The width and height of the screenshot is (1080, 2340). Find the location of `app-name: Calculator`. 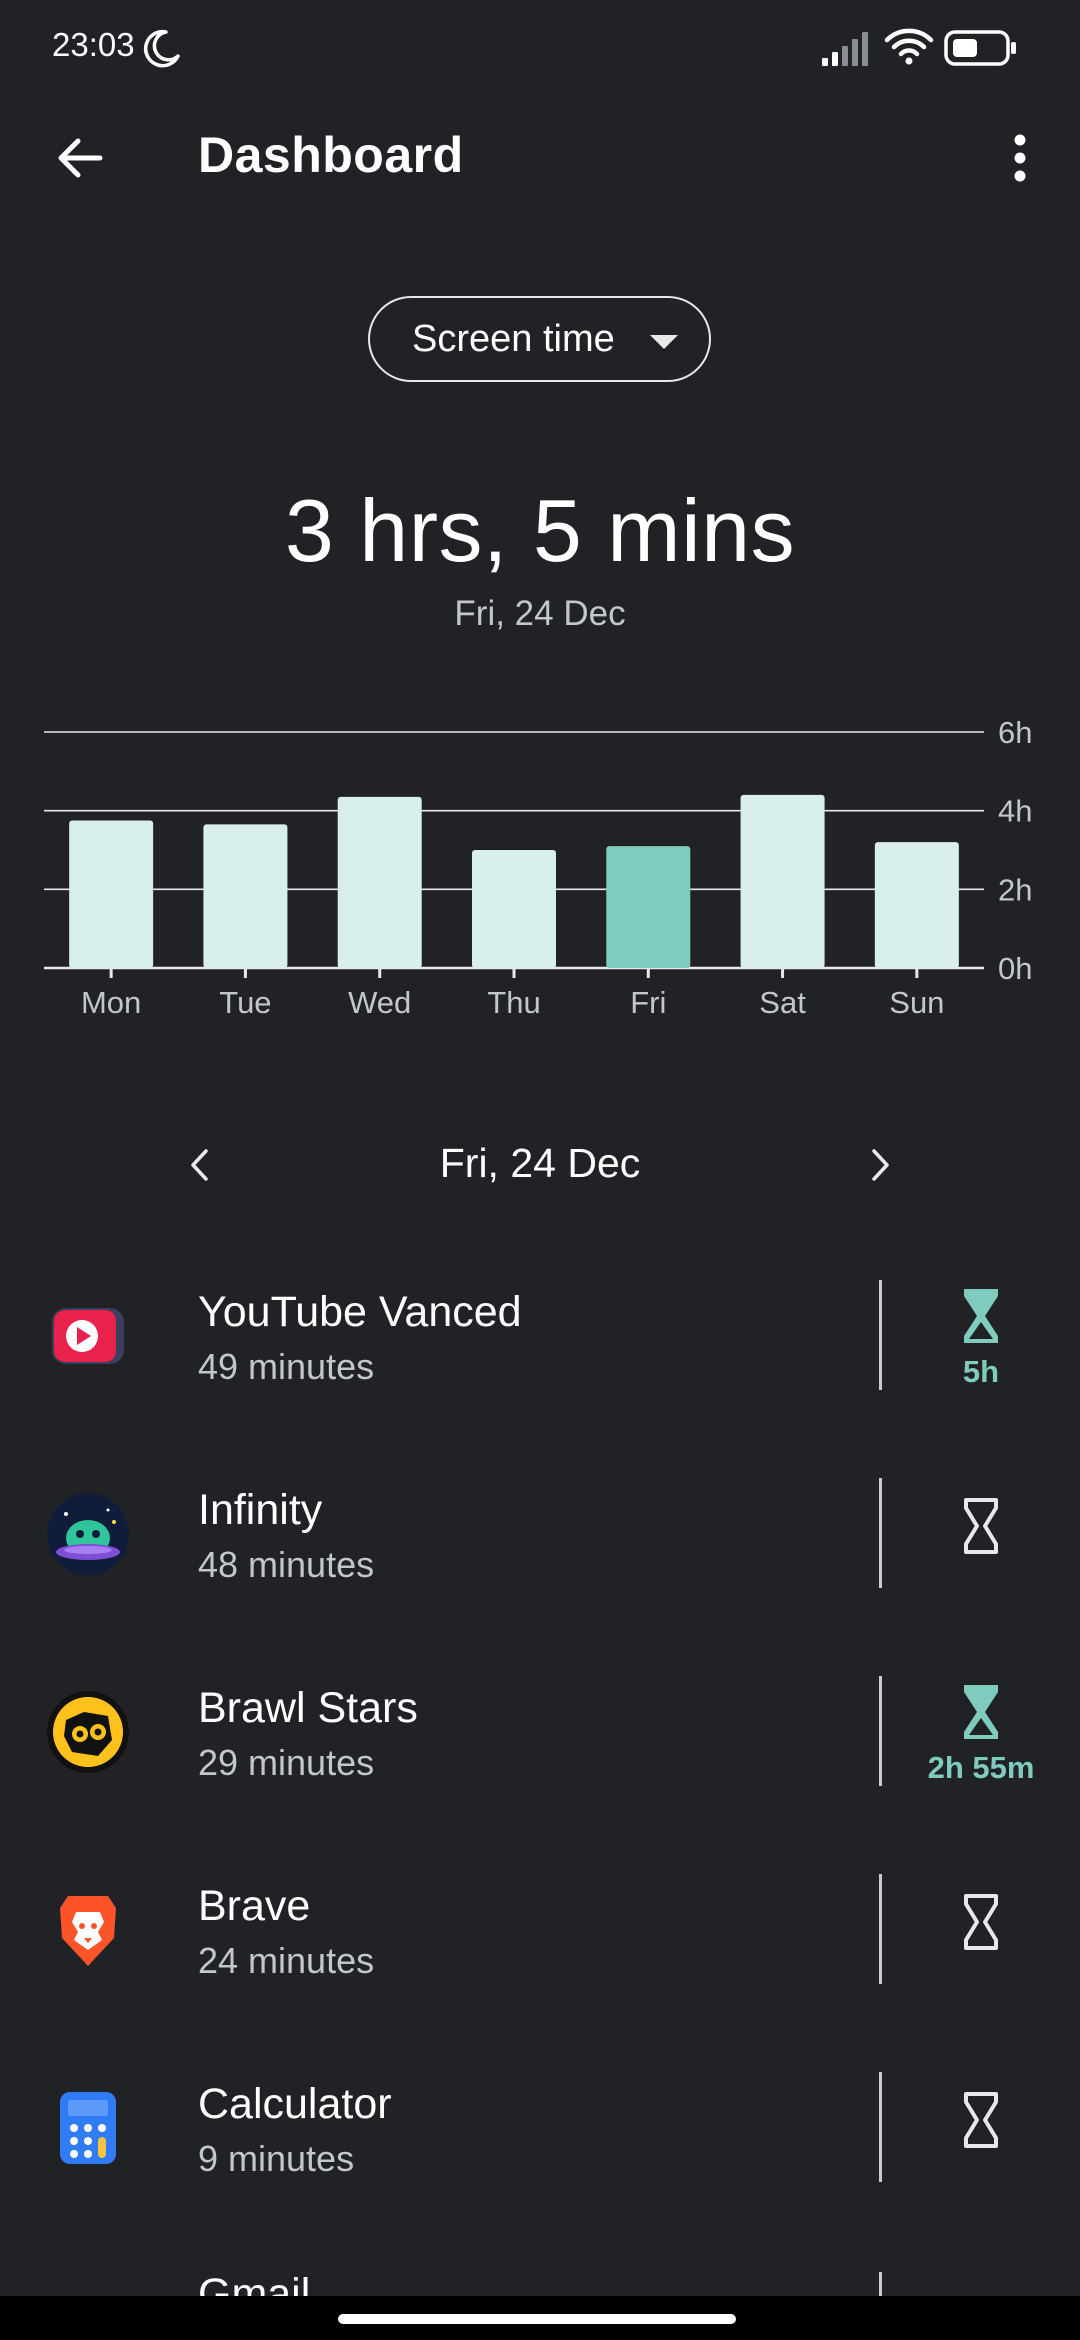

app-name: Calculator is located at coordinates (295, 2104).